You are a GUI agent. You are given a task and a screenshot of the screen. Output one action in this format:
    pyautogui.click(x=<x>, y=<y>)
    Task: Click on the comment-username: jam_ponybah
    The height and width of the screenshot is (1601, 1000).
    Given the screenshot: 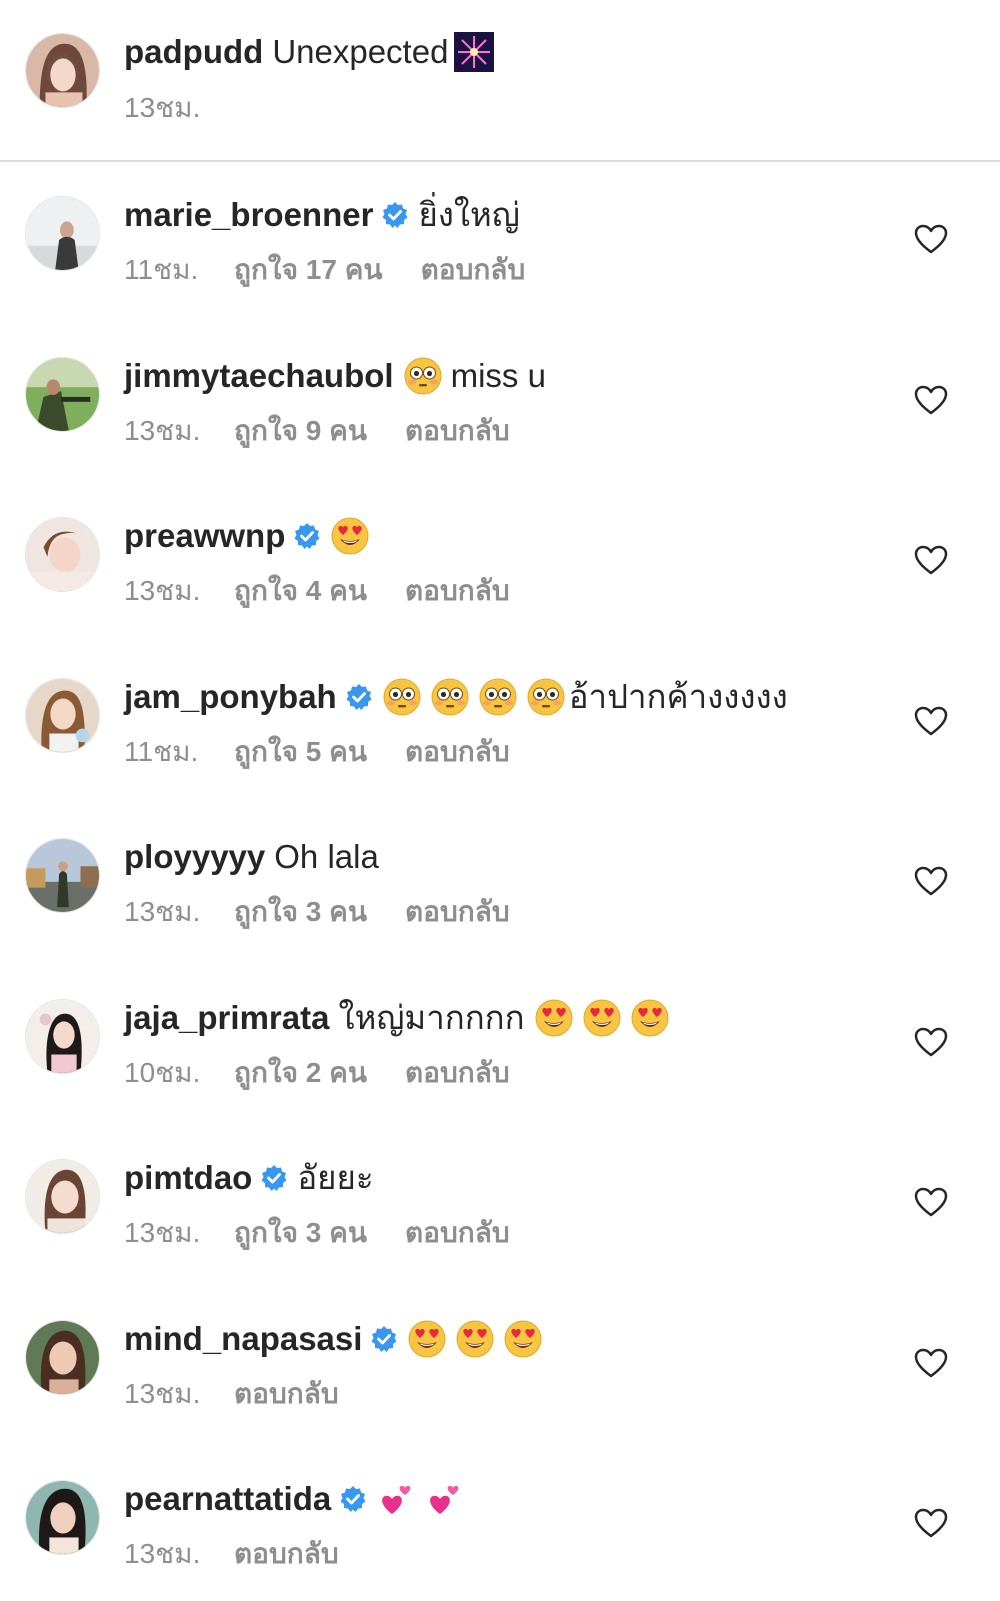 What is the action you would take?
    pyautogui.click(x=230, y=697)
    